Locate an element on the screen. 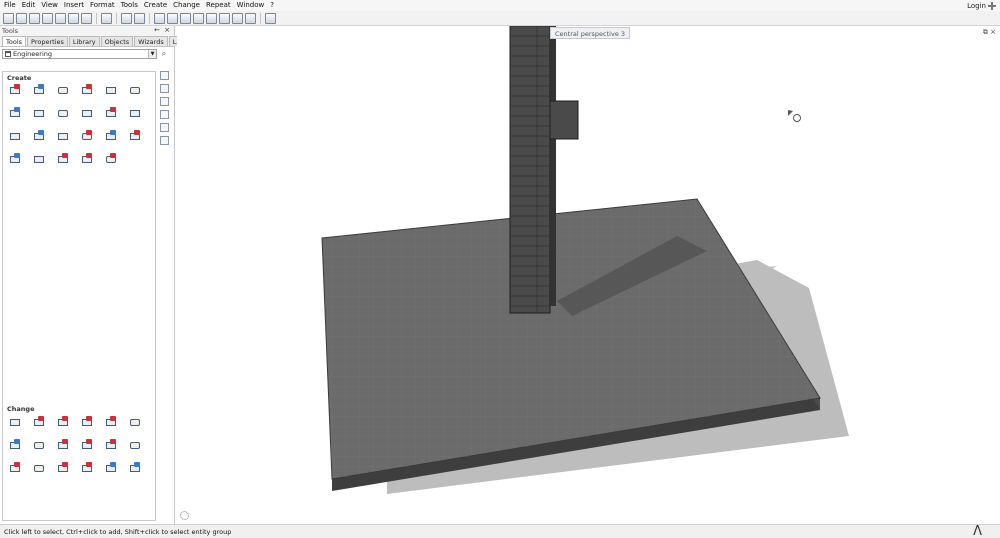  tab-properties: Properties is located at coordinates (47, 41).